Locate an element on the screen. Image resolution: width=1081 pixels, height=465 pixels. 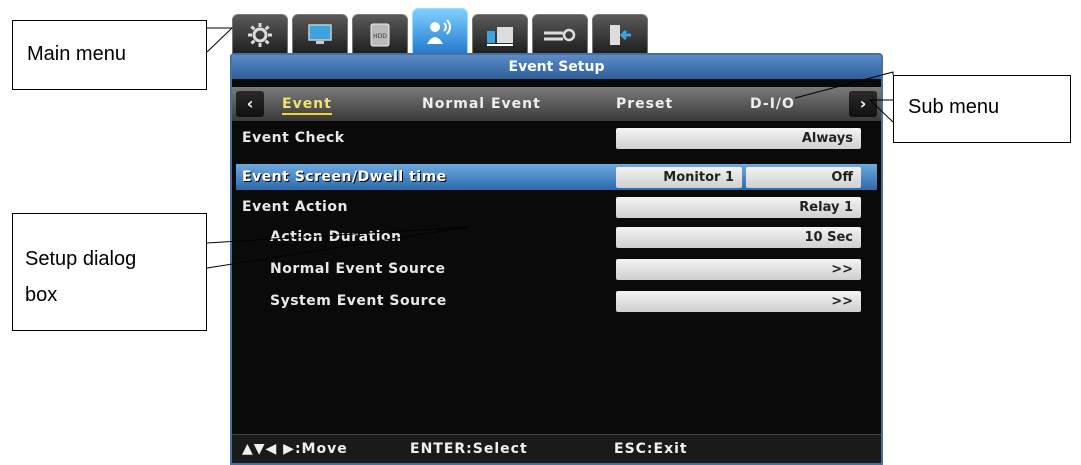
hdd-label: HDD is located at coordinates (380, 36).